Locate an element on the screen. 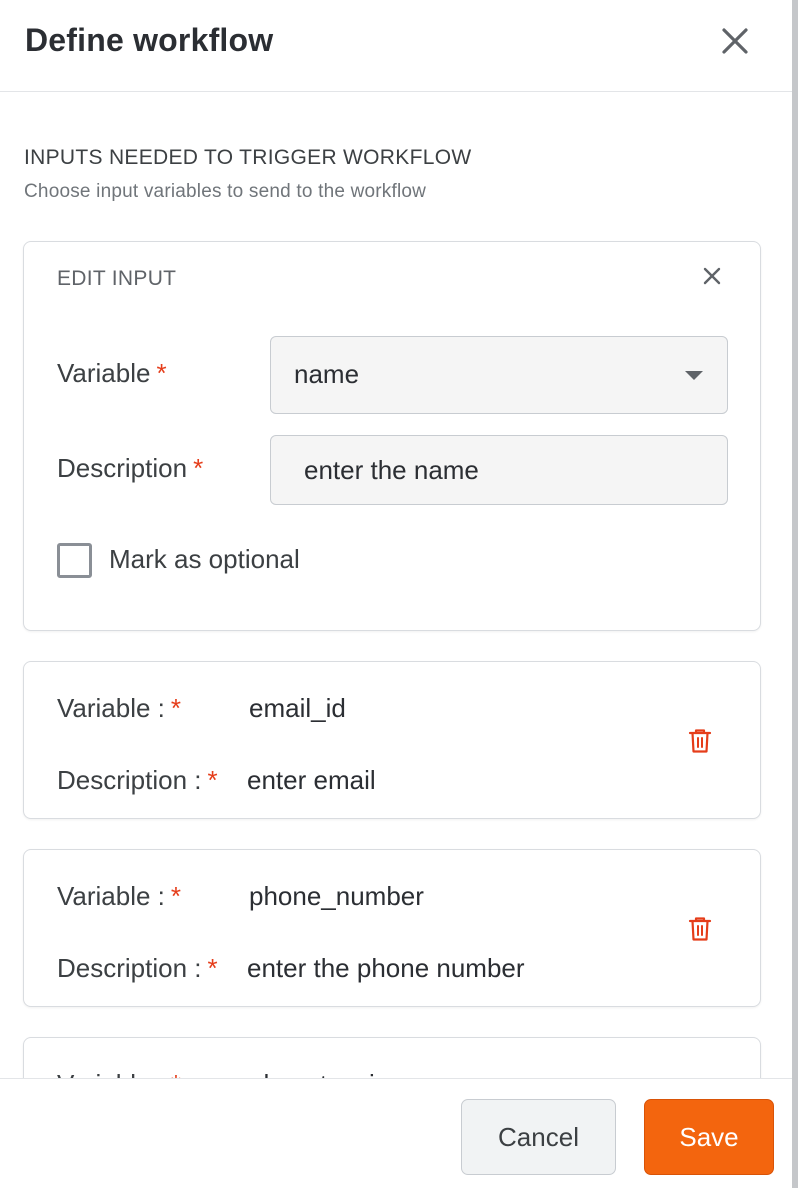 This screenshot has width=798, height=1188. dialog-header: Define workflow is located at coordinates (399, 46).